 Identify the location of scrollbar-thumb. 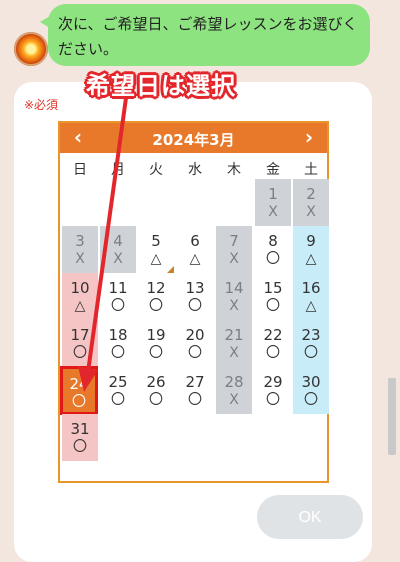
(392, 416).